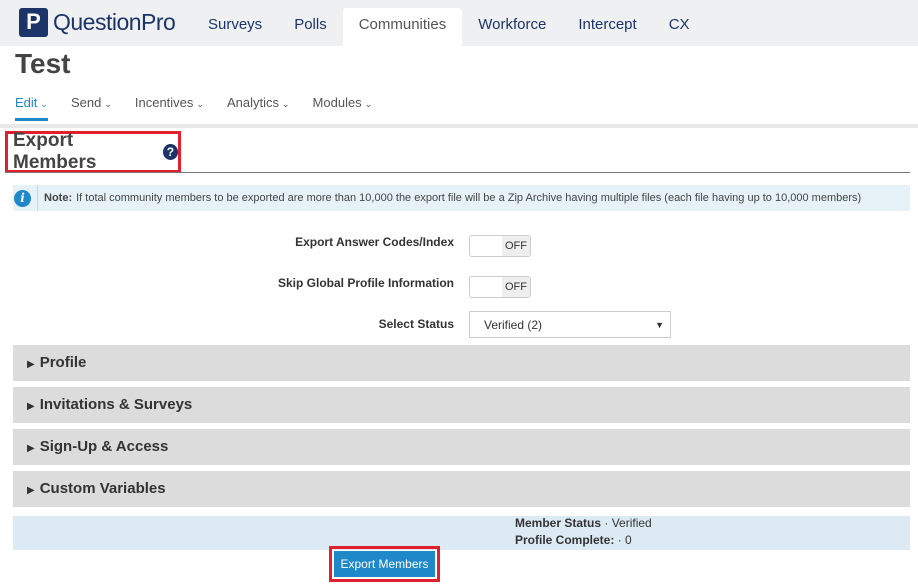  What do you see at coordinates (459, 126) in the screenshot?
I see `subnav-divider` at bounding box center [459, 126].